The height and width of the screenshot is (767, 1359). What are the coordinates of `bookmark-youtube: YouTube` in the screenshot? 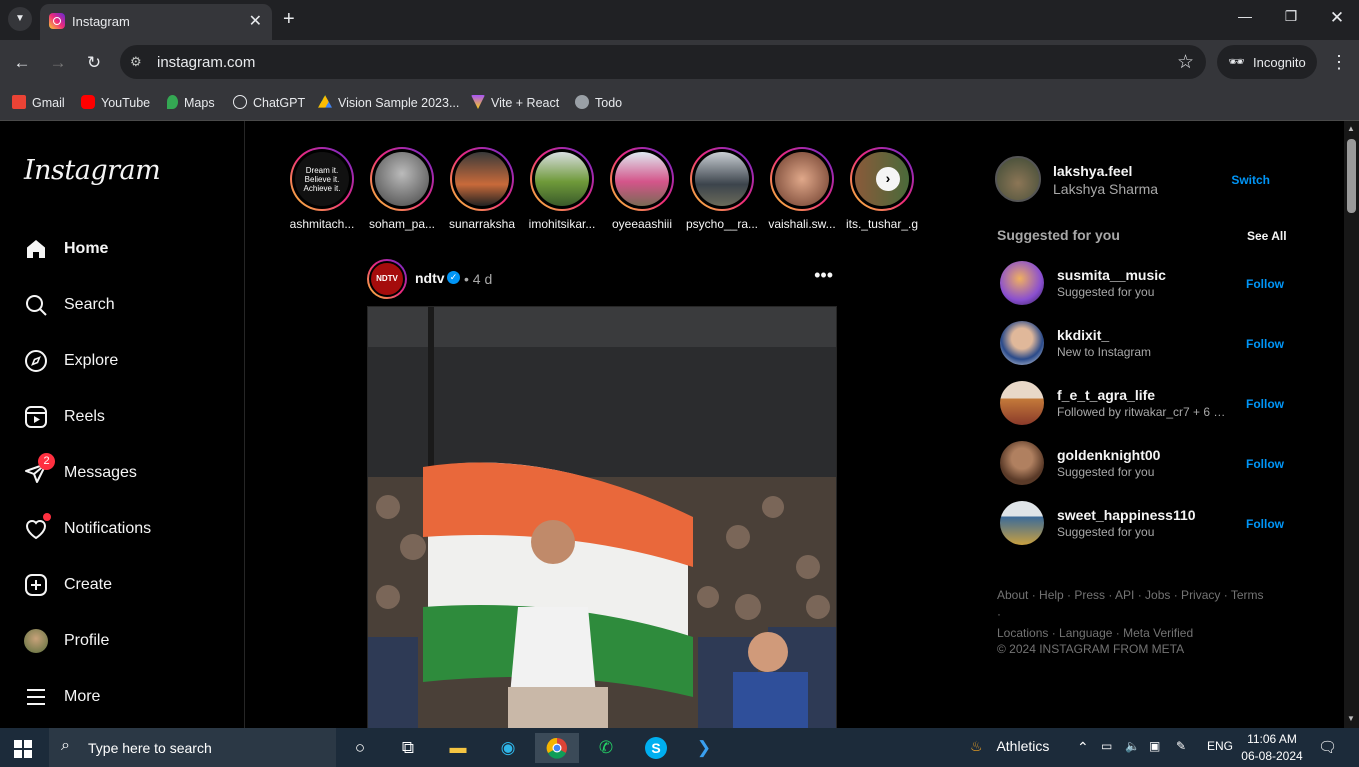 It's located at (115, 103).